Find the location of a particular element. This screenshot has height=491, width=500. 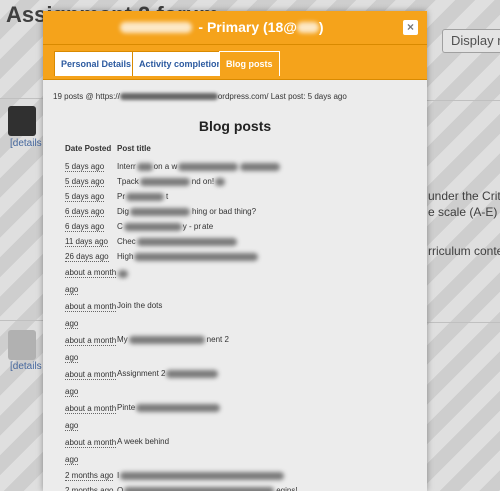

post-title-link: Interr on a w is located at coordinates (199, 166).